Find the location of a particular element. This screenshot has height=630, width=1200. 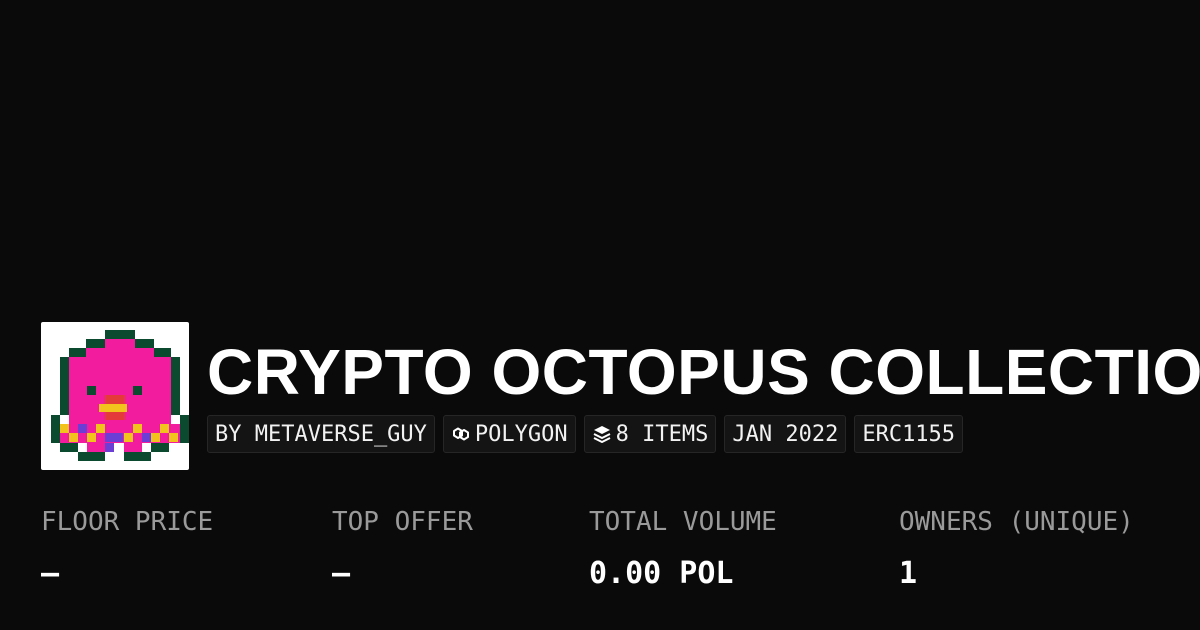

polygon-chain-icon is located at coordinates (460, 434).